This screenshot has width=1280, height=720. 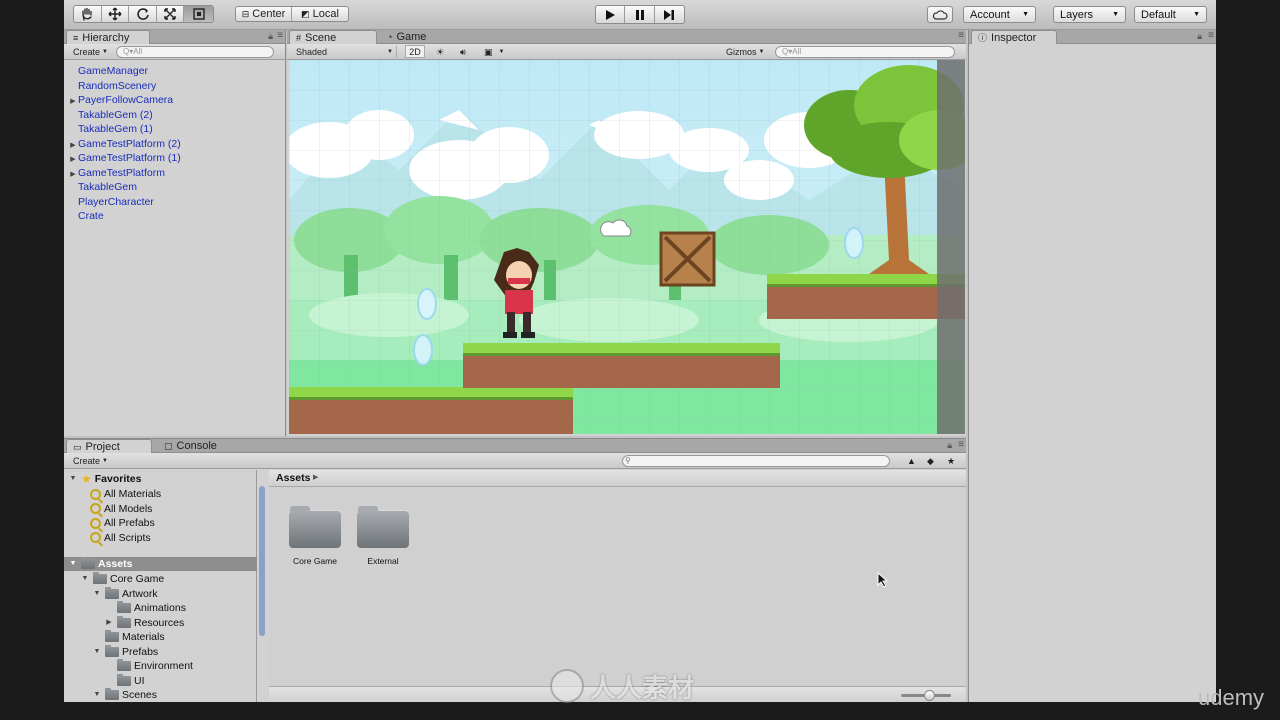 I want to click on move-tool-icon, so click(x=116, y=14).